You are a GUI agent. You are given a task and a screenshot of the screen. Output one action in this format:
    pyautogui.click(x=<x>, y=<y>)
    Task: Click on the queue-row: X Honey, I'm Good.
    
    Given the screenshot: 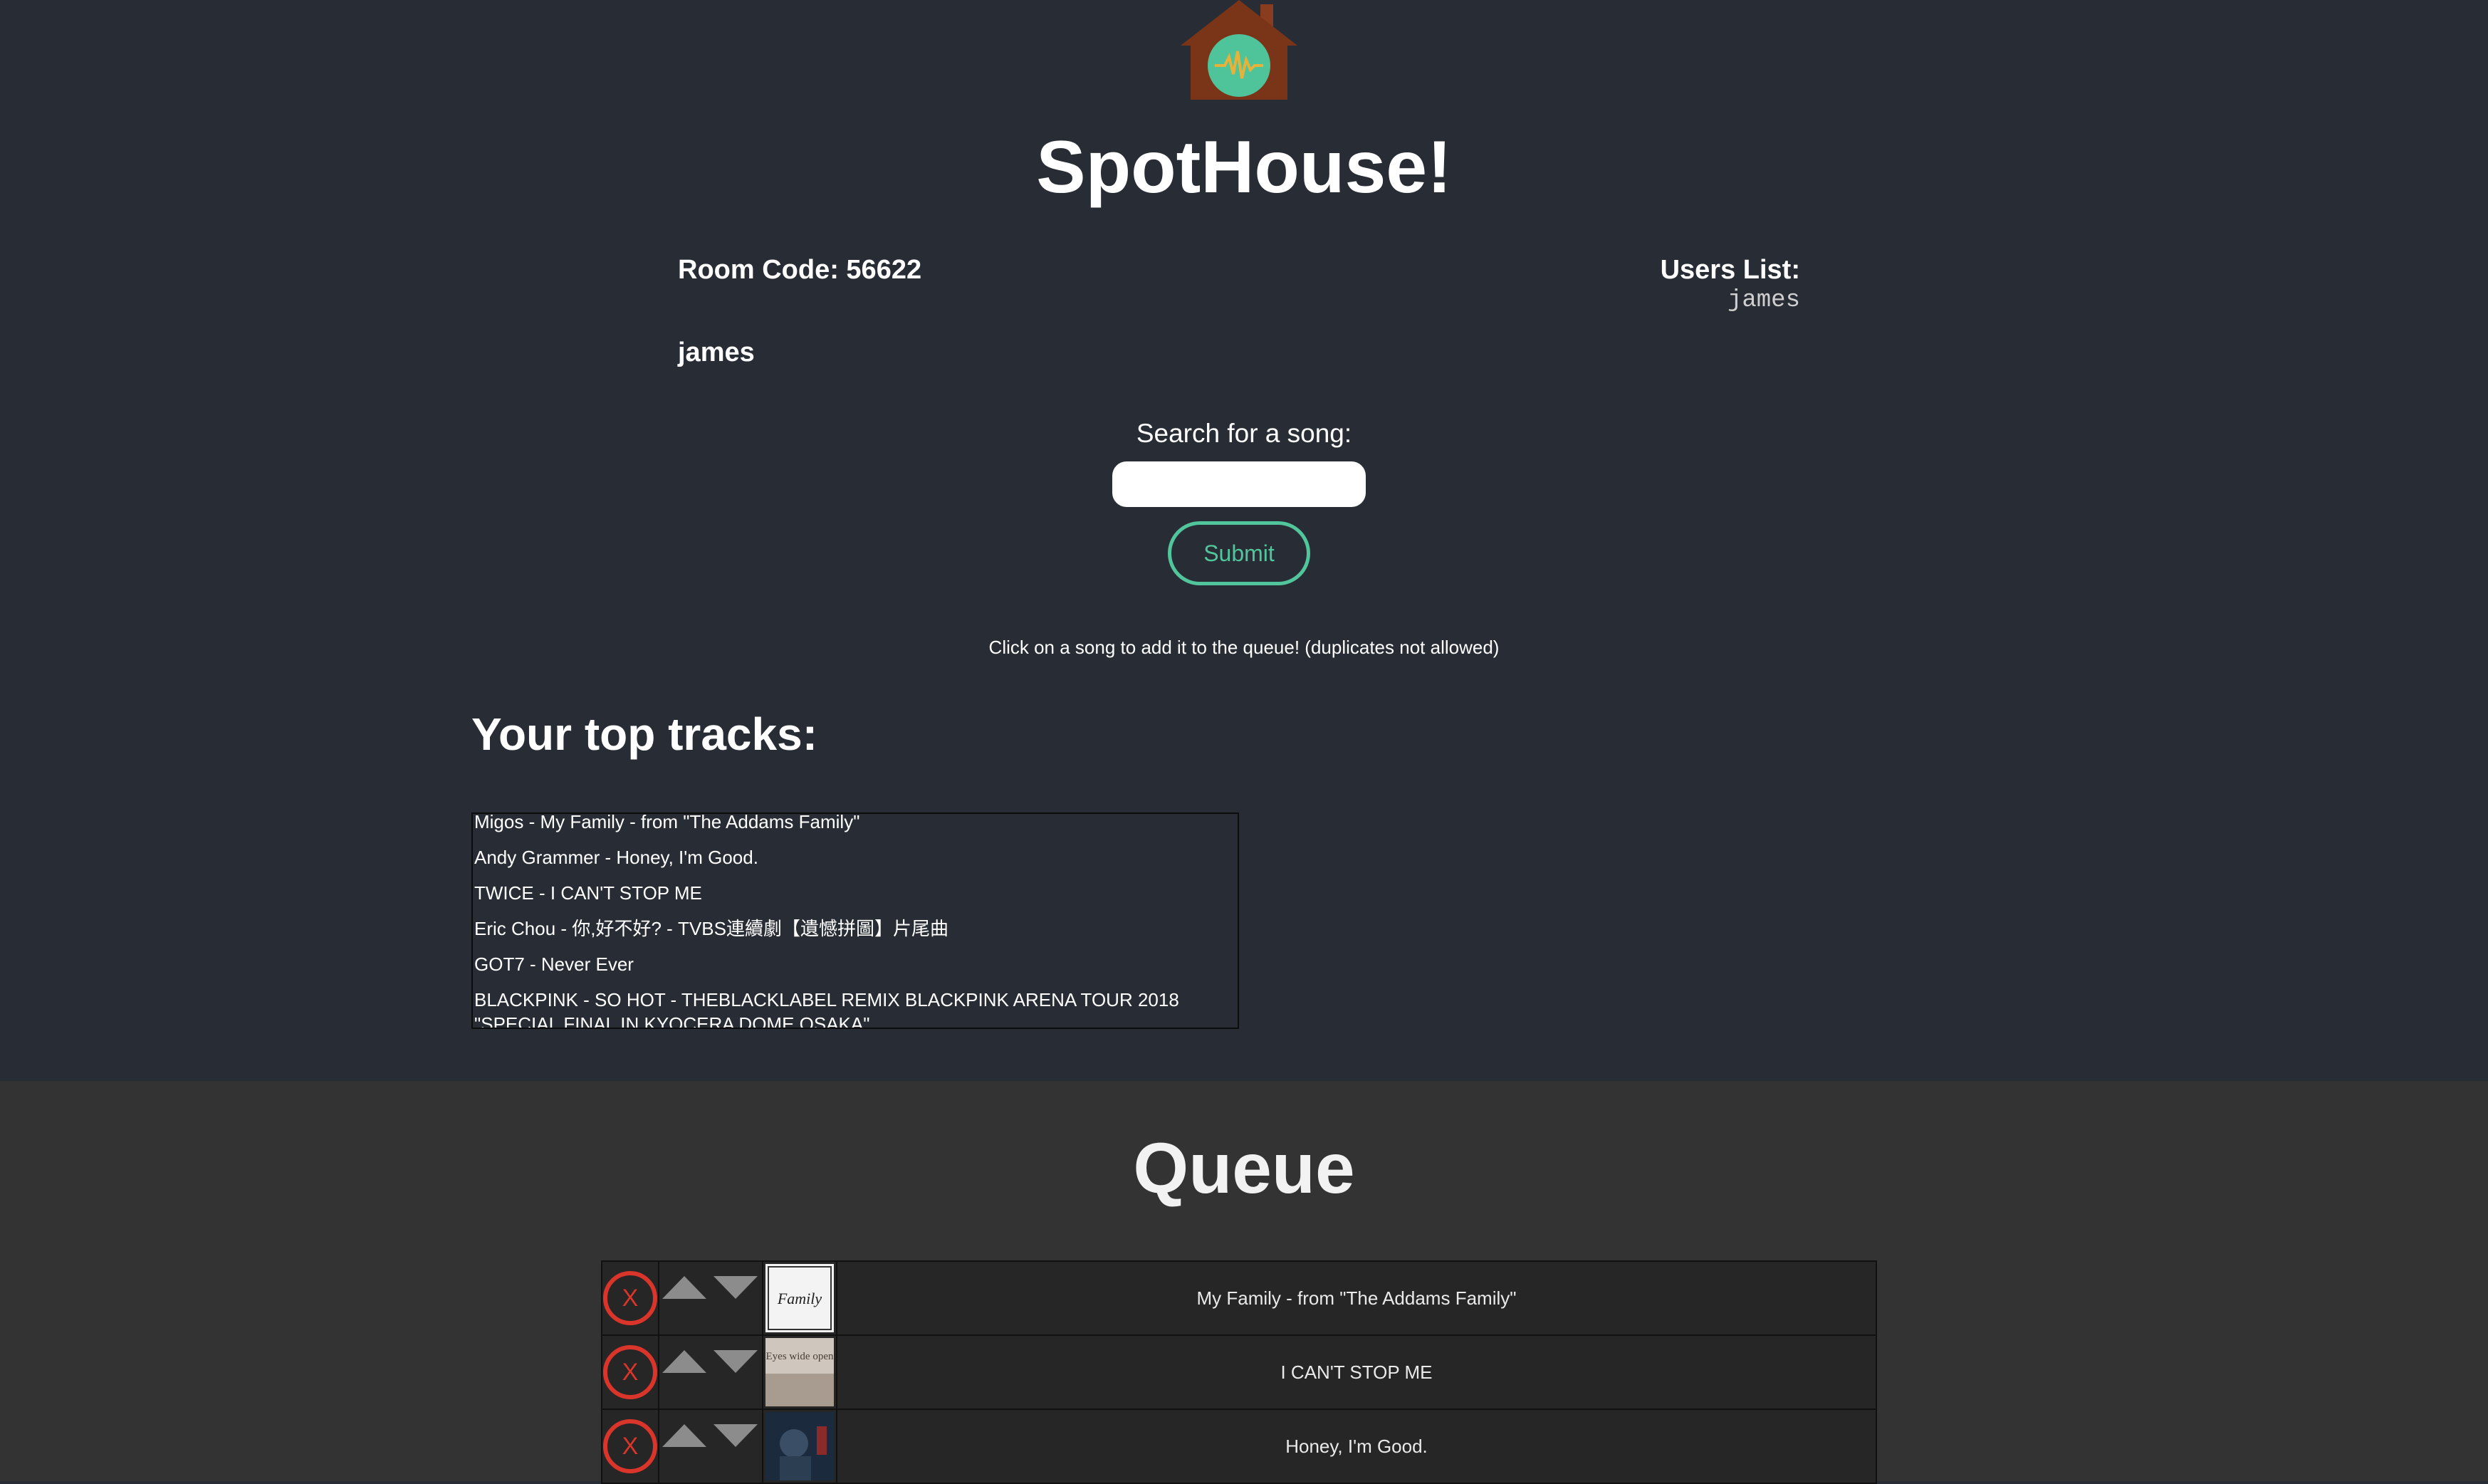 What is the action you would take?
    pyautogui.click(x=1239, y=1447)
    